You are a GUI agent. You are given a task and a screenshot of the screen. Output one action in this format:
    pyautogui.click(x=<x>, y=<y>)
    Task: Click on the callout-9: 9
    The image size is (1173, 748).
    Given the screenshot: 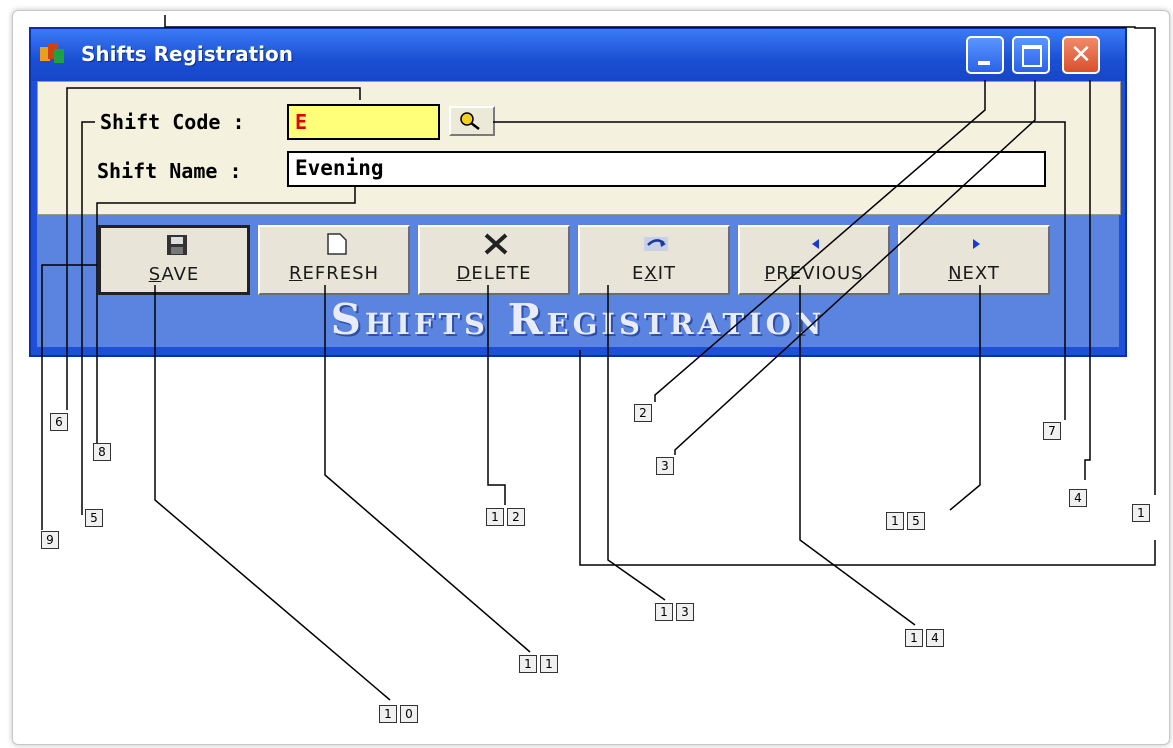 What is the action you would take?
    pyautogui.click(x=50, y=540)
    